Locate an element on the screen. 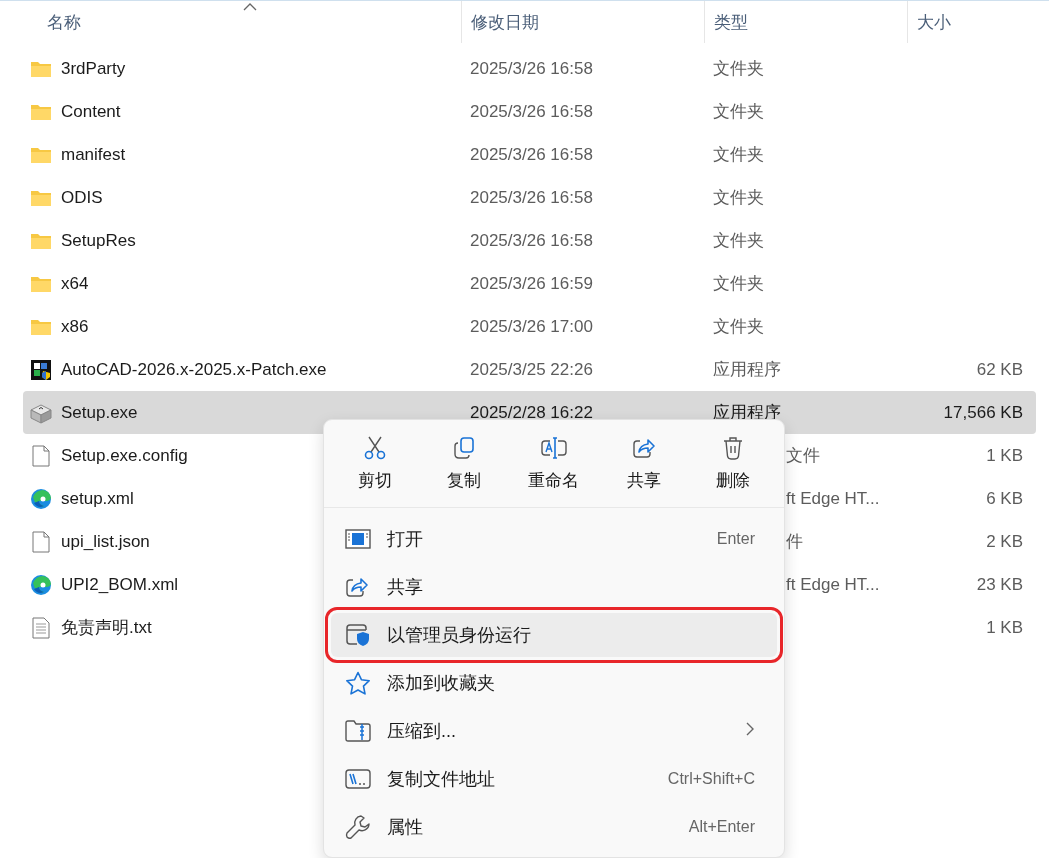 This screenshot has width=1049, height=858. column-header: 大小 is located at coordinates (934, 22).